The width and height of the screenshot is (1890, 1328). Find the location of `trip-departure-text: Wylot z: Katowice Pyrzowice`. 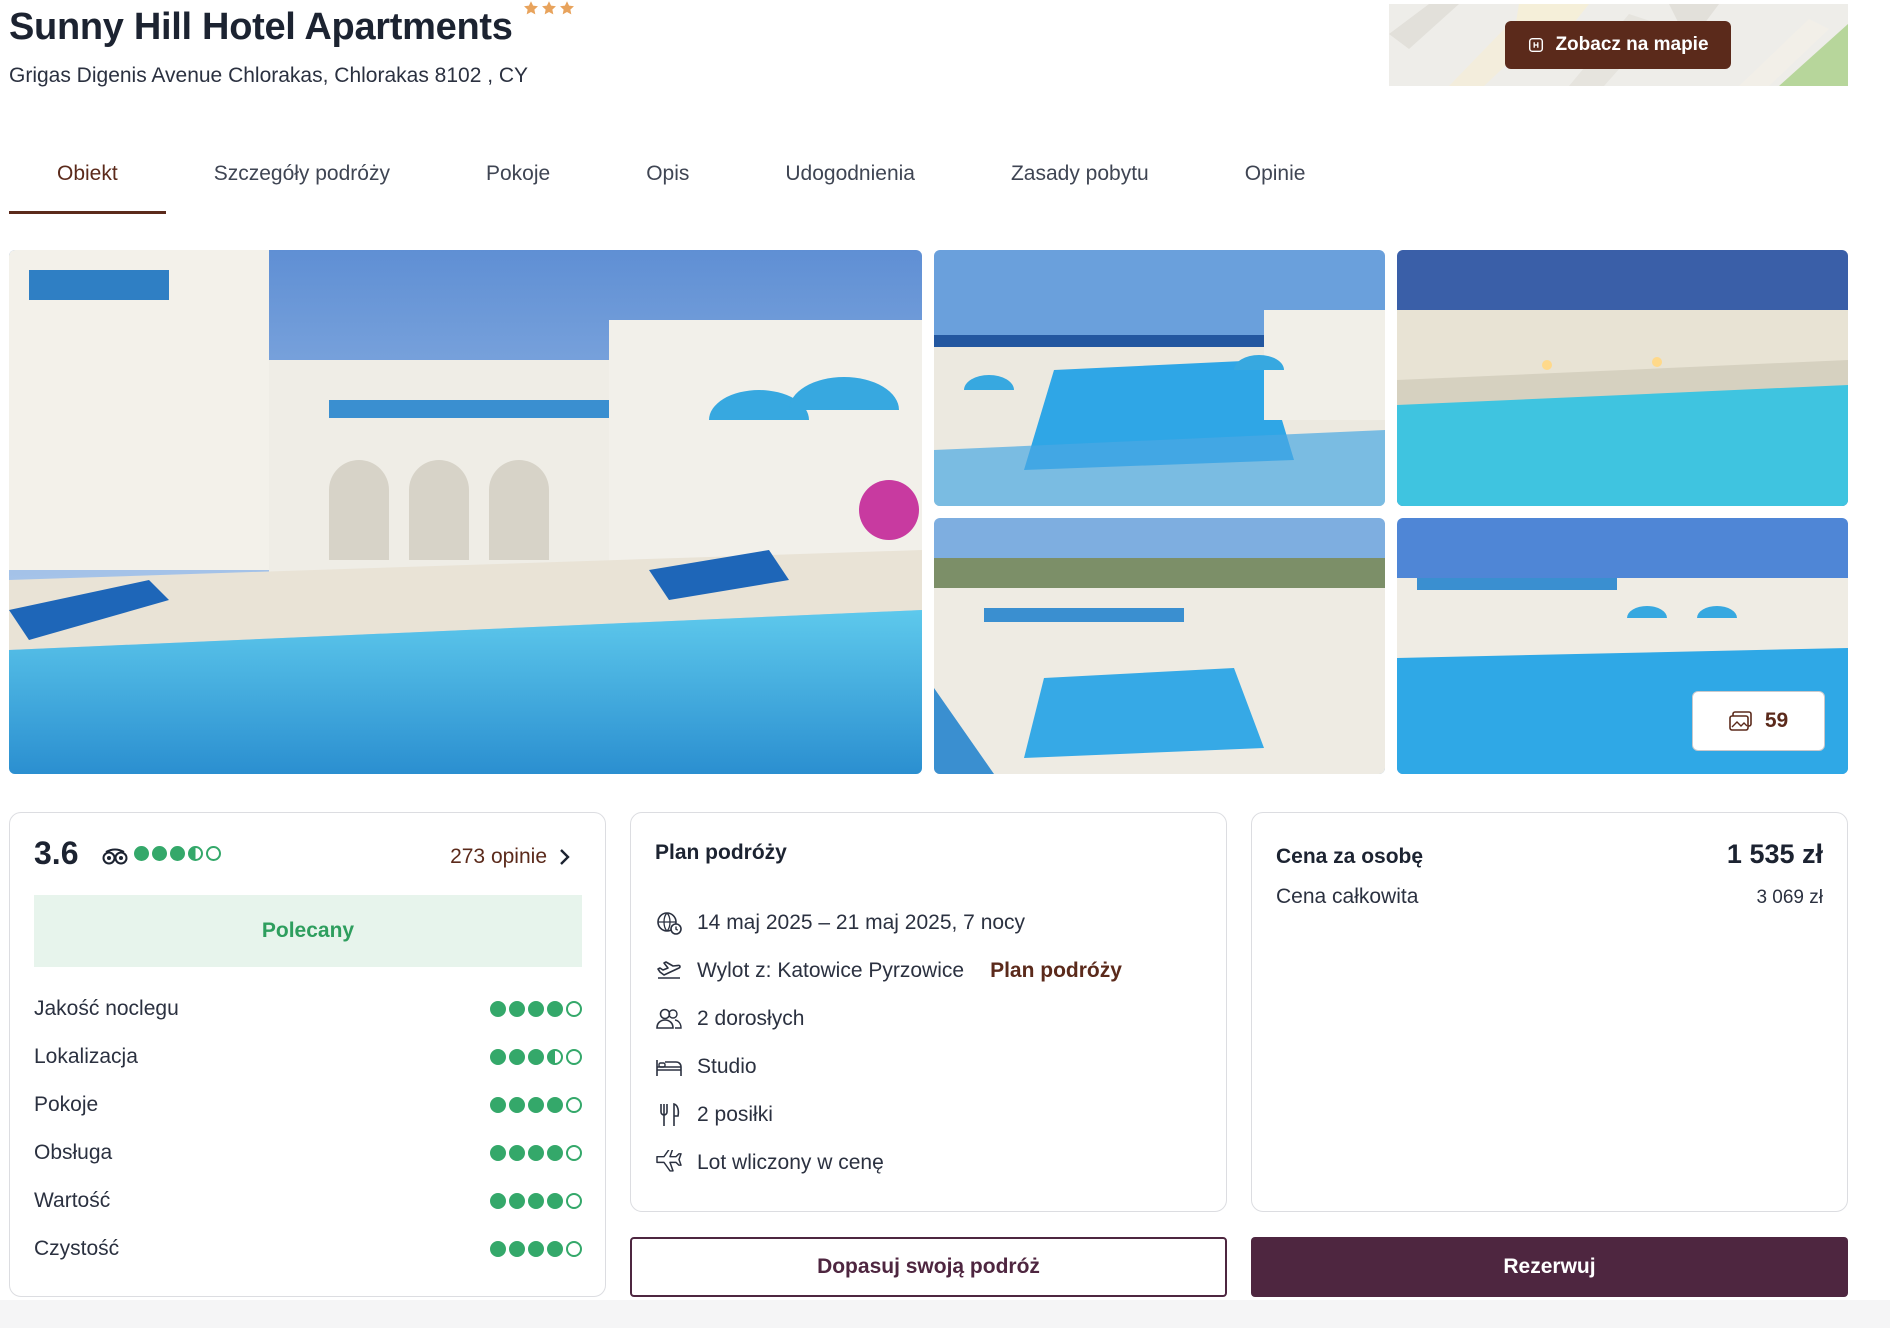

trip-departure-text: Wylot z: Katowice Pyrzowice is located at coordinates (831, 970).